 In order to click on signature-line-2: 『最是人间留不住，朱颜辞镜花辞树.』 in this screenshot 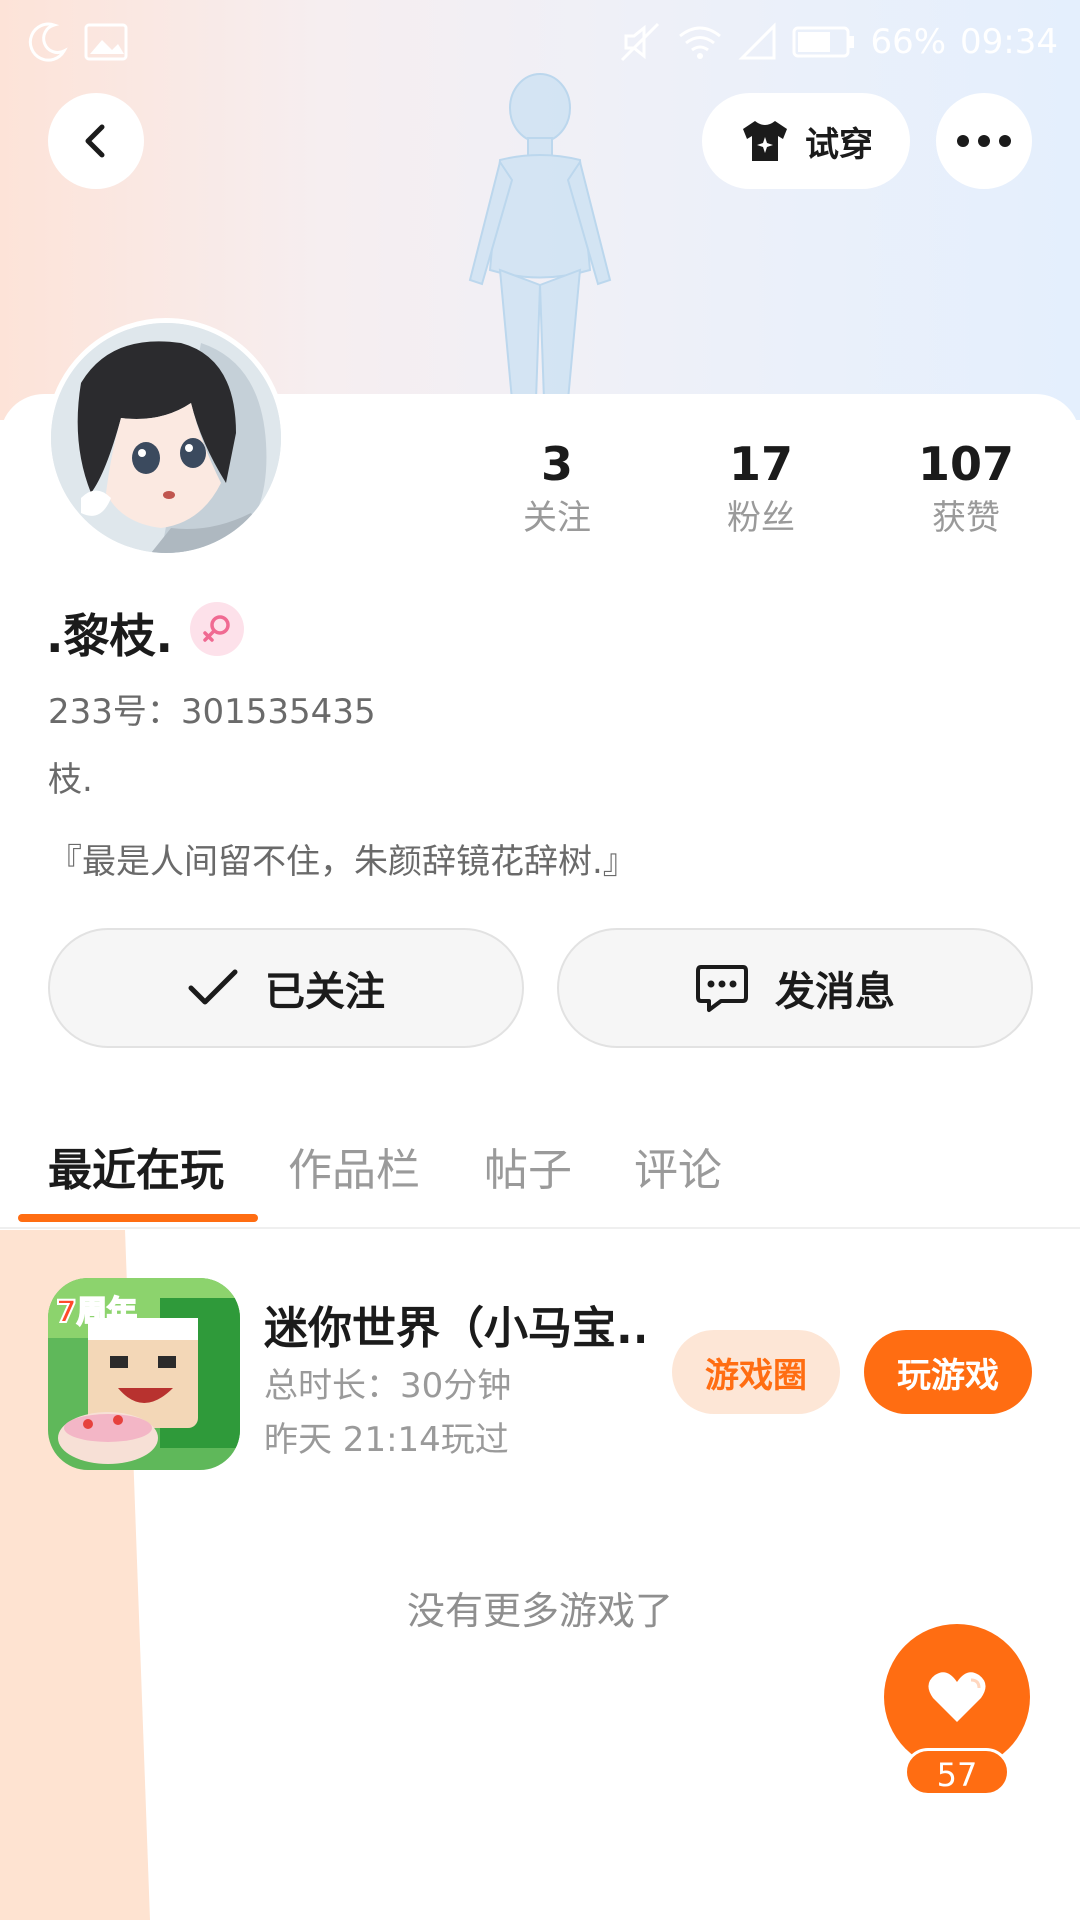, I will do `click(342, 862)`.